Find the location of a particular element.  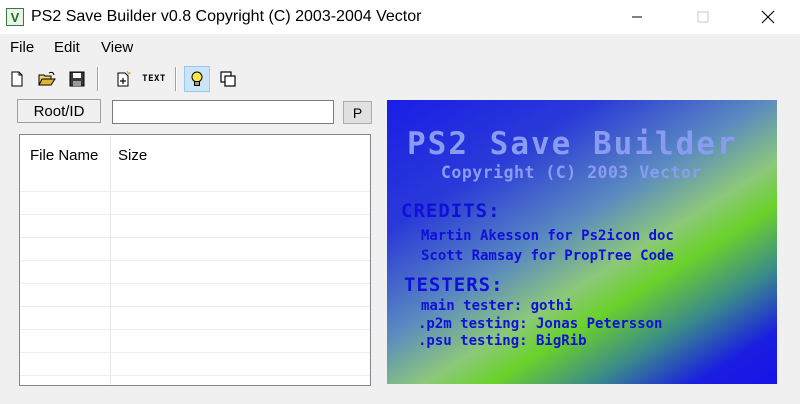

text-button: TEXT is located at coordinates (154, 79).